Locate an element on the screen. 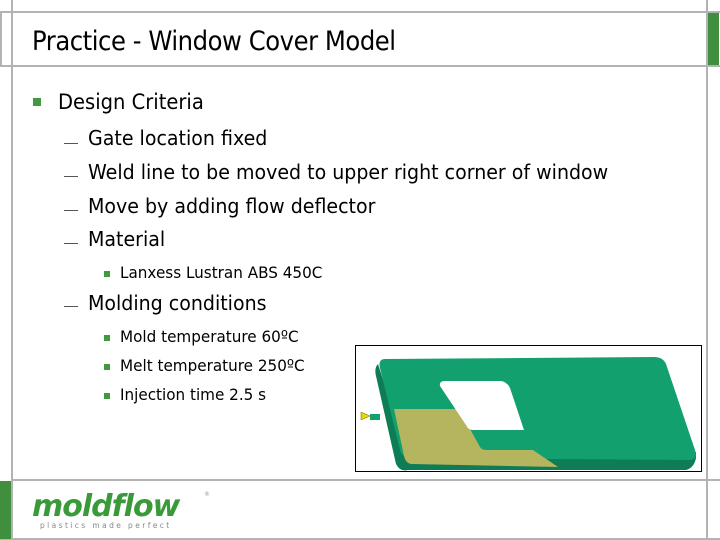 The height and width of the screenshot is (540, 720). logo-registered-mark: ® is located at coordinates (207, 494).